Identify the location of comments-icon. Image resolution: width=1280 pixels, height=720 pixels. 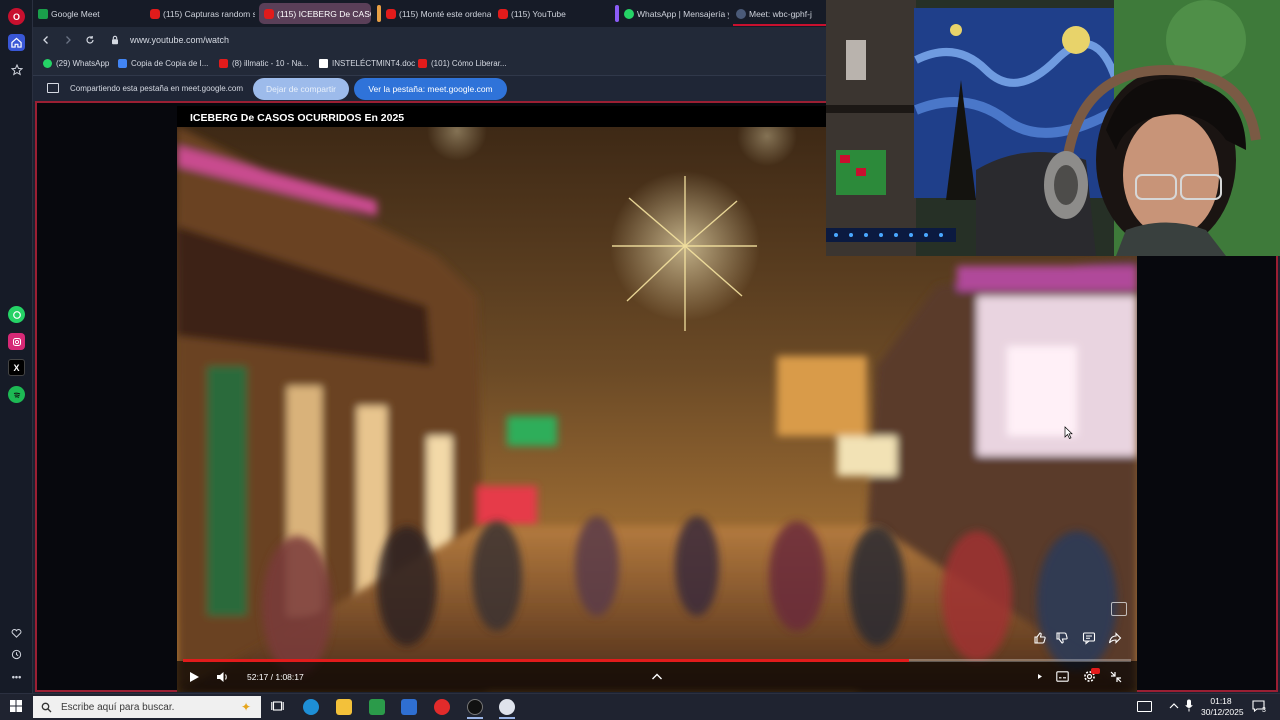
(1089, 638).